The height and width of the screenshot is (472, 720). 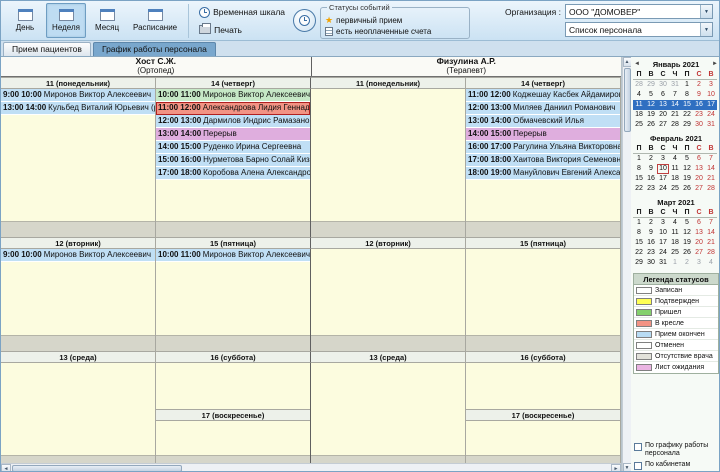 What do you see at coordinates (699, 189) in the screenshot?
I see `calendar-day: 27` at bounding box center [699, 189].